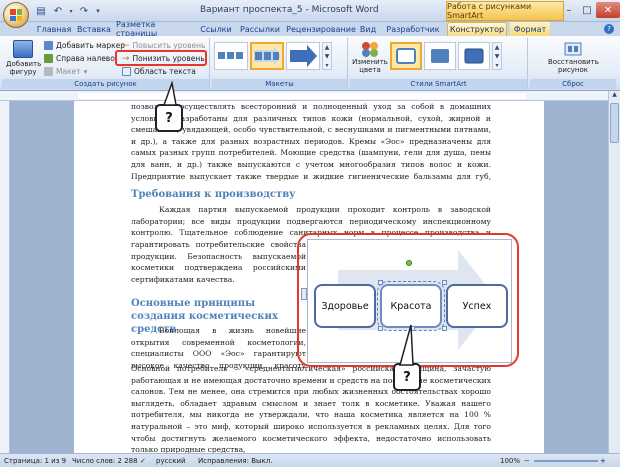  What do you see at coordinates (438, 84) in the screenshot?
I see `smartart-styles-group-label: Стили SmartArt` at bounding box center [438, 84].